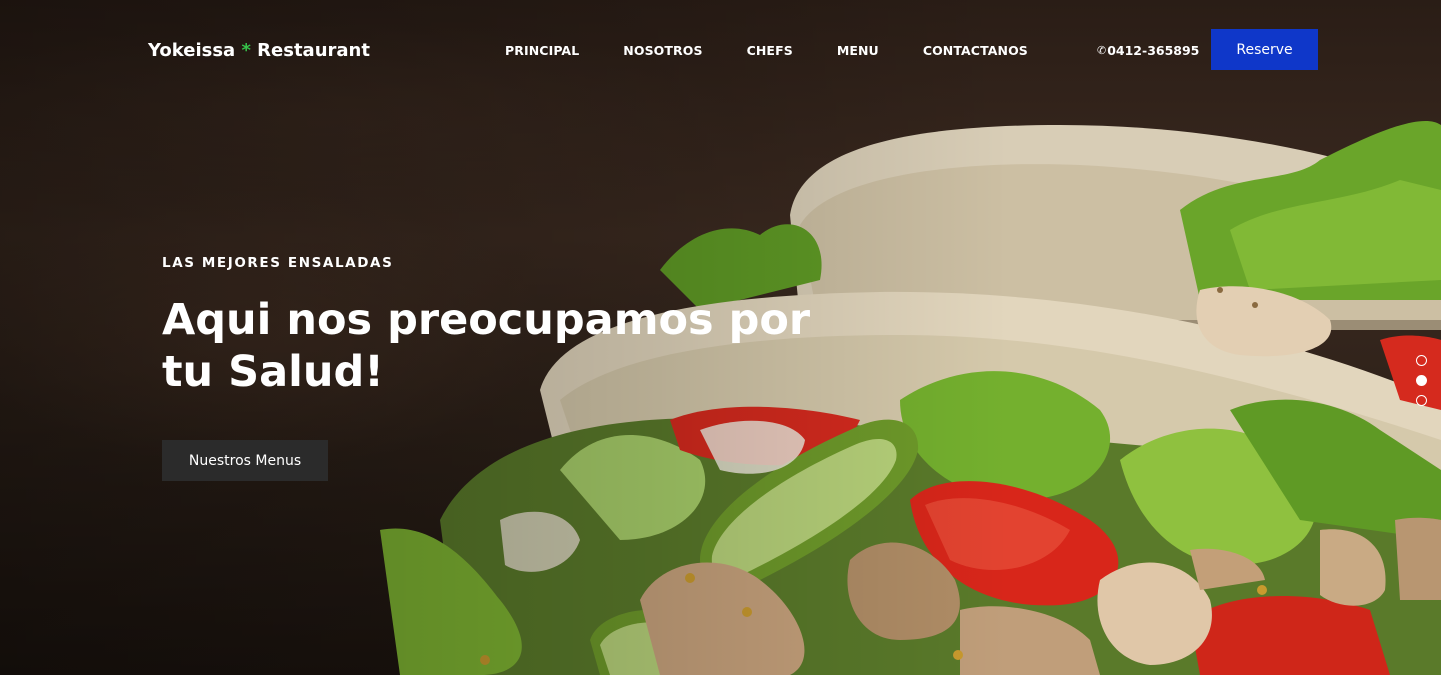 Image resolution: width=1441 pixels, height=675 pixels. I want to click on brand-name-part2: Restaurant, so click(313, 50).